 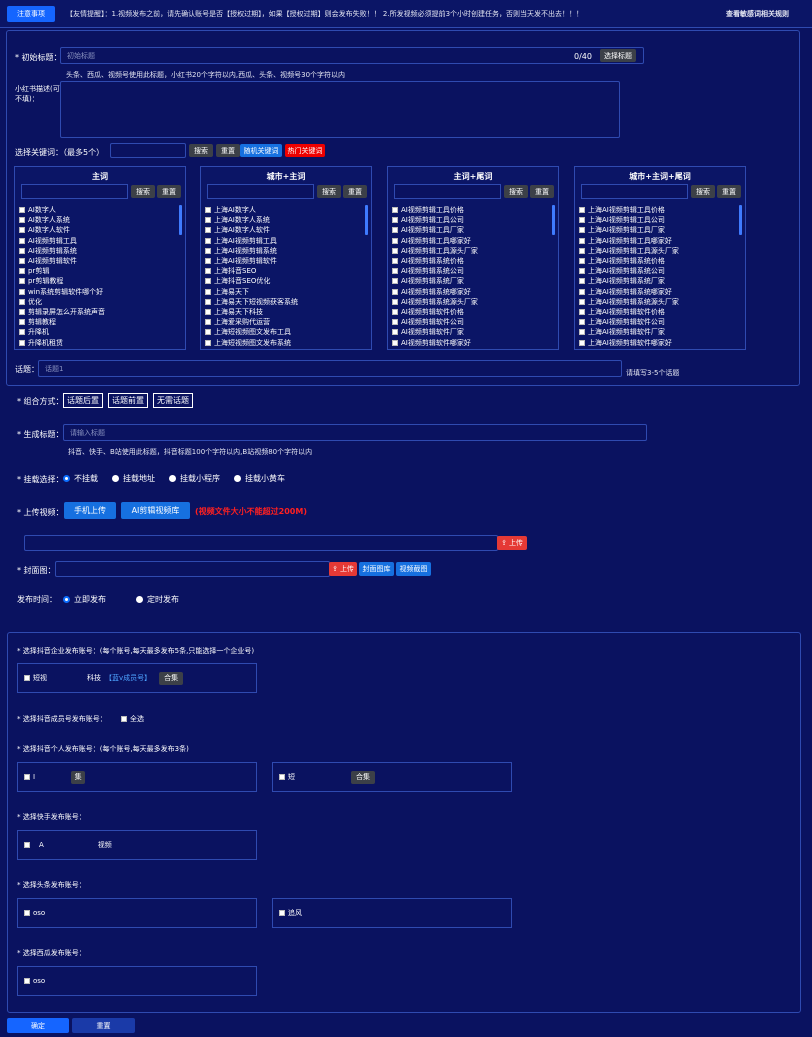 I want to click on keyword-item: pr剪辑教程, so click(x=100, y=281).